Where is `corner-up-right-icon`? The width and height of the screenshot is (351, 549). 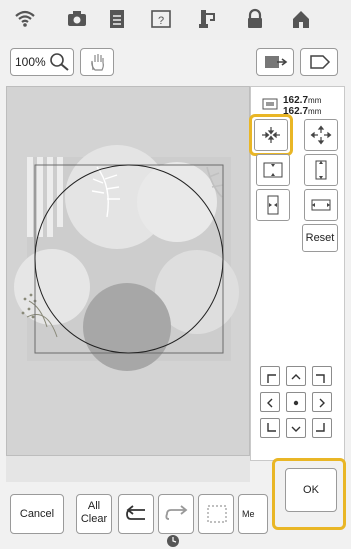
corner-up-right-icon is located at coordinates (322, 379).